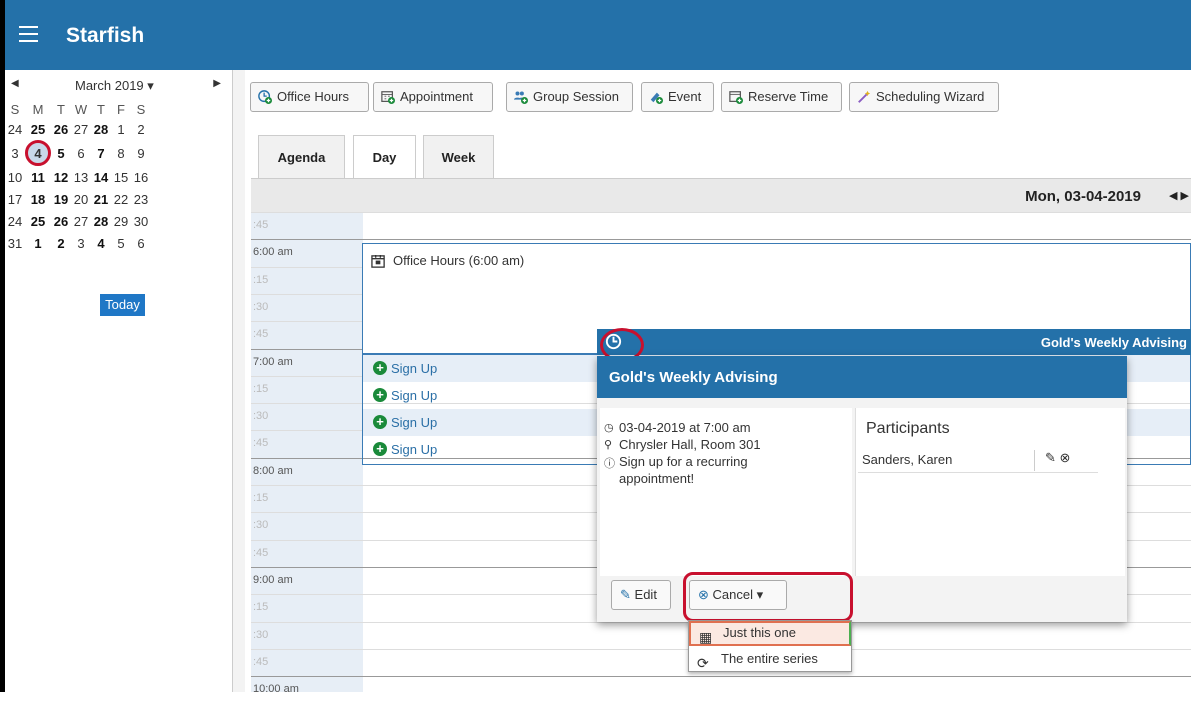 The image size is (1191, 703). What do you see at coordinates (217, 83) in the screenshot?
I see `next-month-icon: ▶` at bounding box center [217, 83].